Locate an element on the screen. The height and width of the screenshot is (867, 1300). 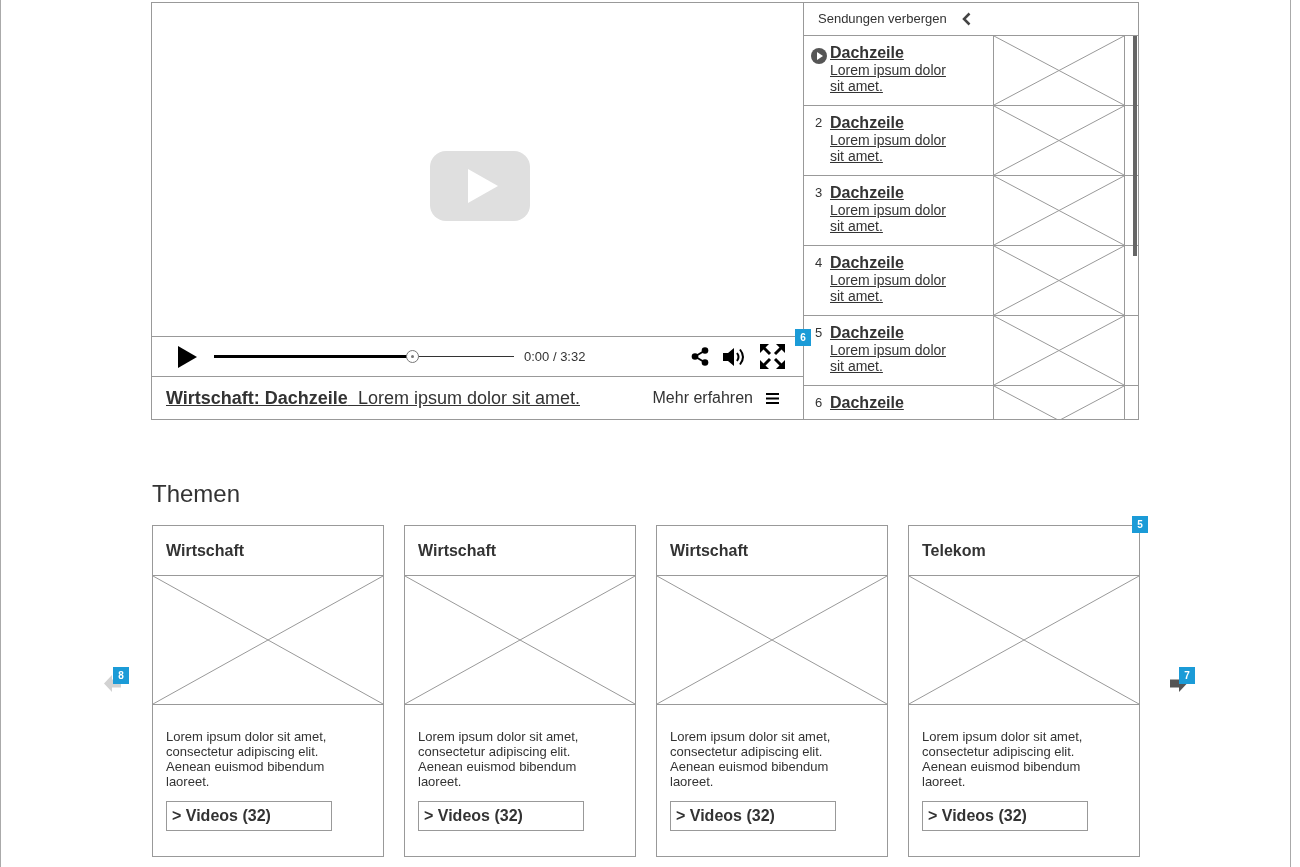
card-title: Telekom is located at coordinates (954, 550).